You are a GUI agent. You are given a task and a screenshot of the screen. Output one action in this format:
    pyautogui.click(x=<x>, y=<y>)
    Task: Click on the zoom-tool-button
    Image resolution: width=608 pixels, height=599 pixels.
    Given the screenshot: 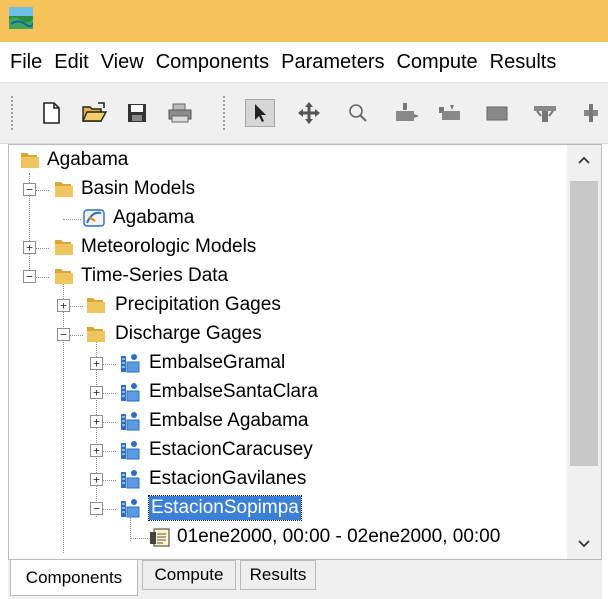 What is the action you would take?
    pyautogui.click(x=358, y=113)
    